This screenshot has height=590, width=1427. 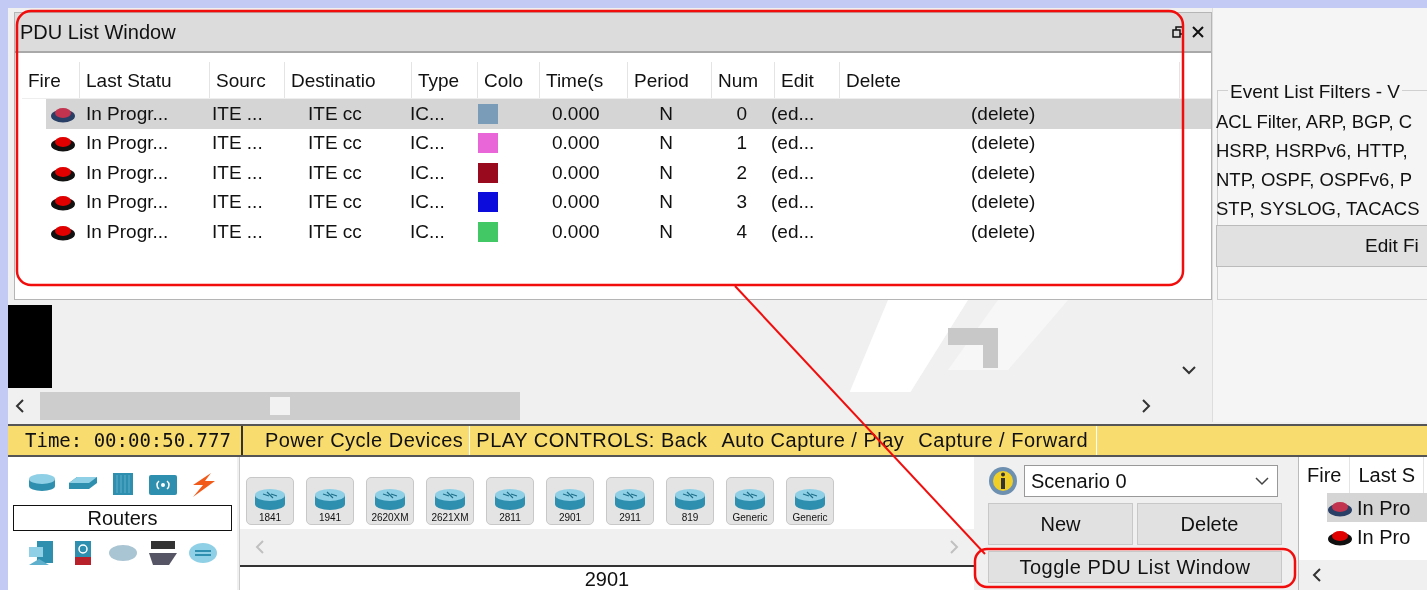 What do you see at coordinates (628, 114) in the screenshot?
I see `pdu-row: In Progr... ITE ... ITE cc IC... 0.000 N 0 (ed... (delete)` at bounding box center [628, 114].